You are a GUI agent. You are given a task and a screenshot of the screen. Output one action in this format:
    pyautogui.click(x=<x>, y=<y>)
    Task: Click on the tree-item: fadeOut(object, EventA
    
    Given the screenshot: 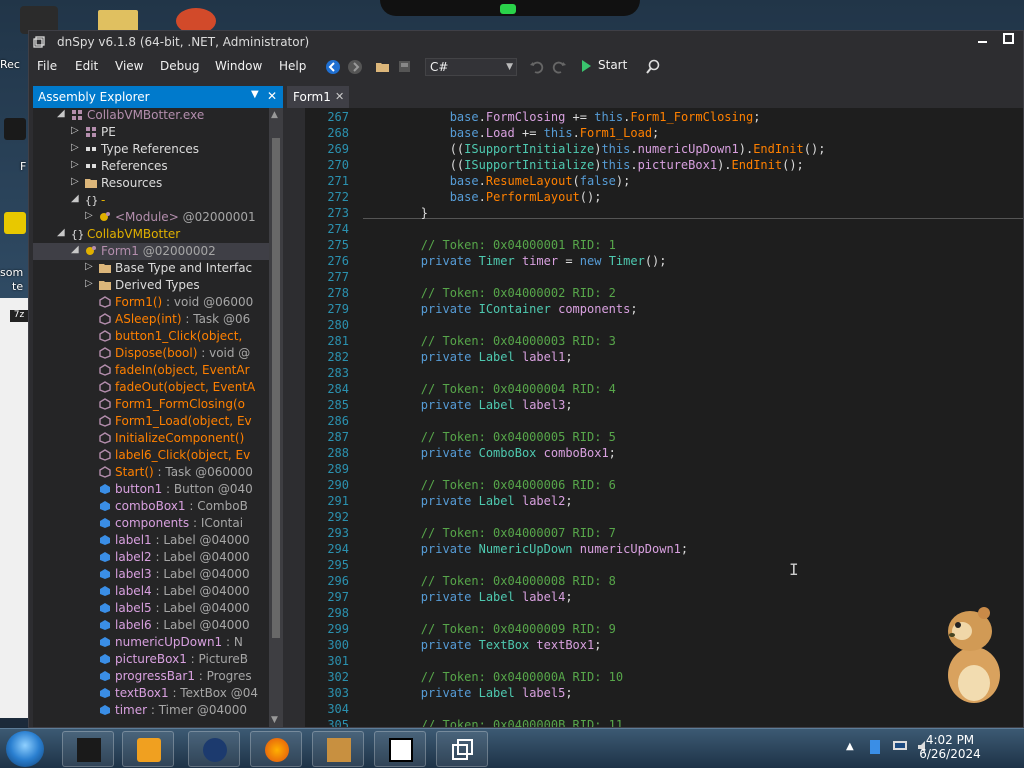 What is the action you would take?
    pyautogui.click(x=151, y=387)
    